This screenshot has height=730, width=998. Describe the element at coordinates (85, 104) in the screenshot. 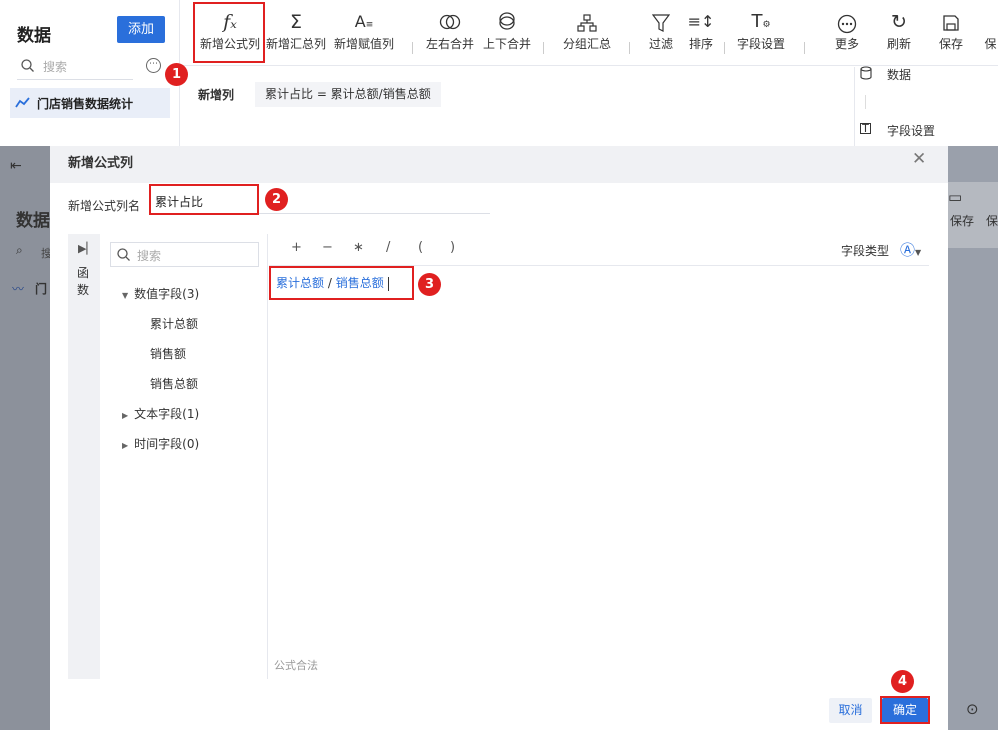

I see `sidebar-item-label: 门店销售数据统计` at that location.